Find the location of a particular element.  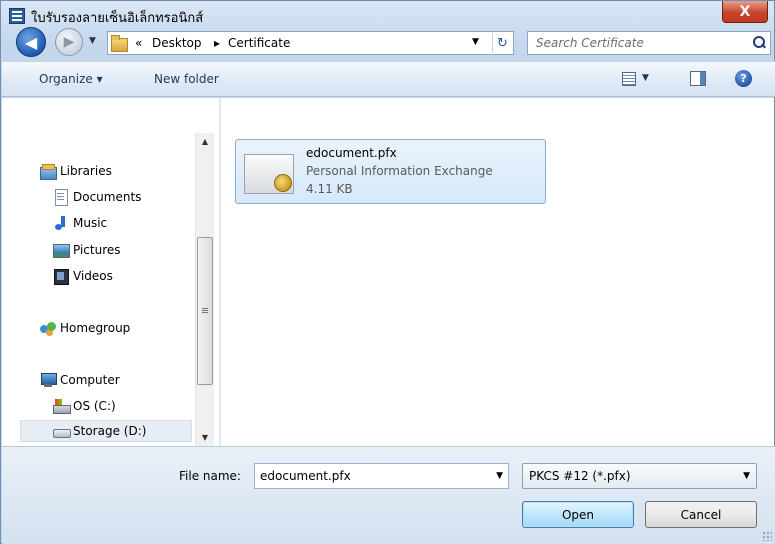

nav-item-libraries: Libraries is located at coordinates (76, 171).